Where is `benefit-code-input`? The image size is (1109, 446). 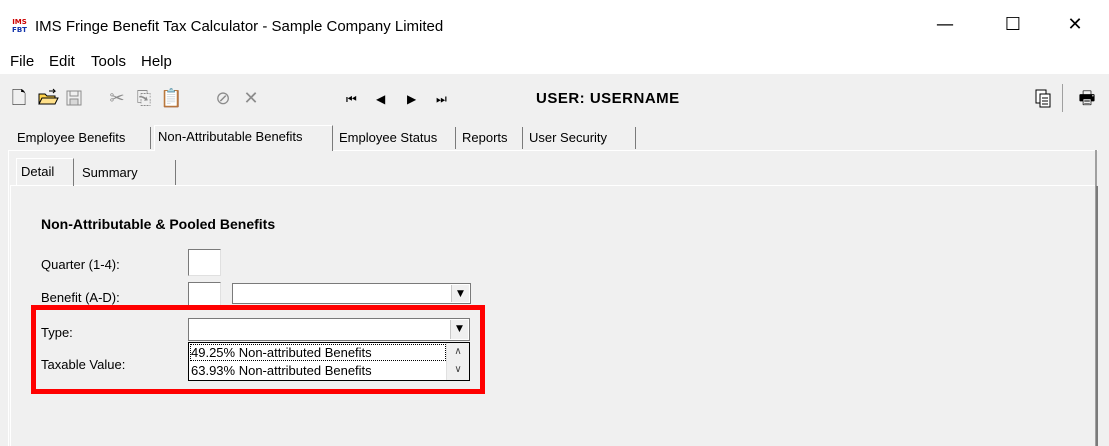
benefit-code-input is located at coordinates (204, 294).